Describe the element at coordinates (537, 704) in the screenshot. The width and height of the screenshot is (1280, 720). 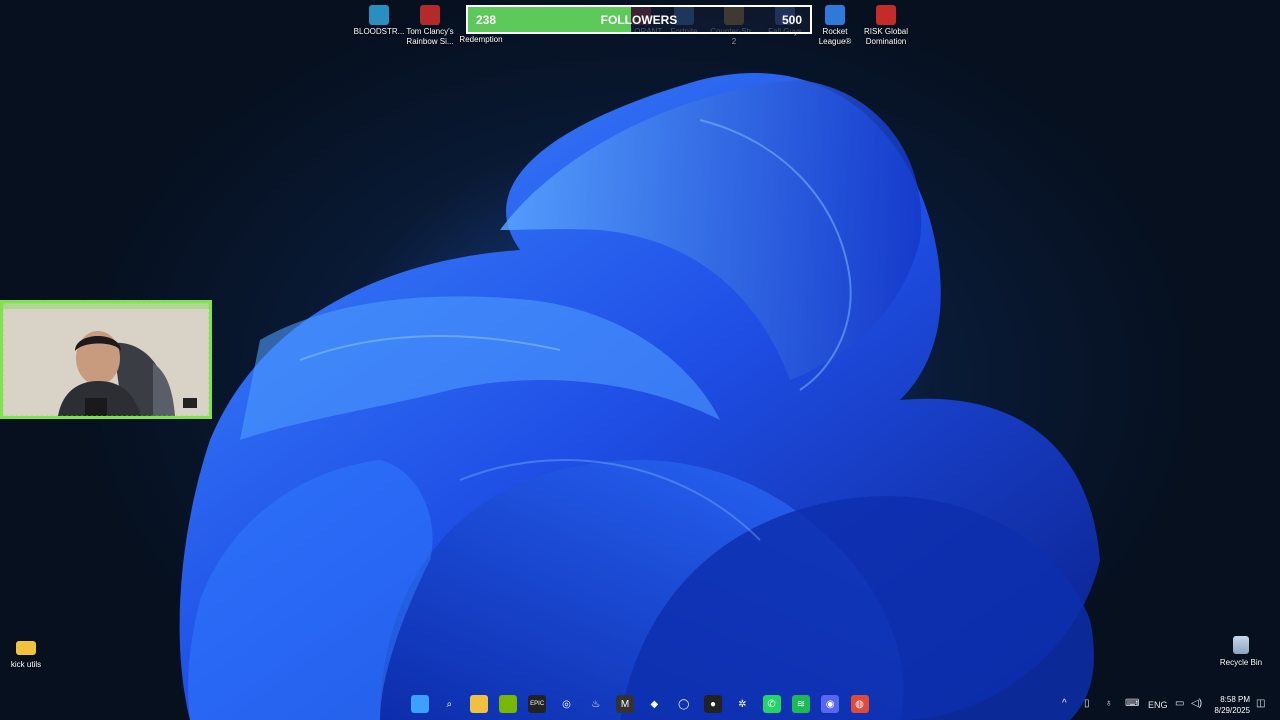
I see `epic-games-icon: EPIC` at that location.